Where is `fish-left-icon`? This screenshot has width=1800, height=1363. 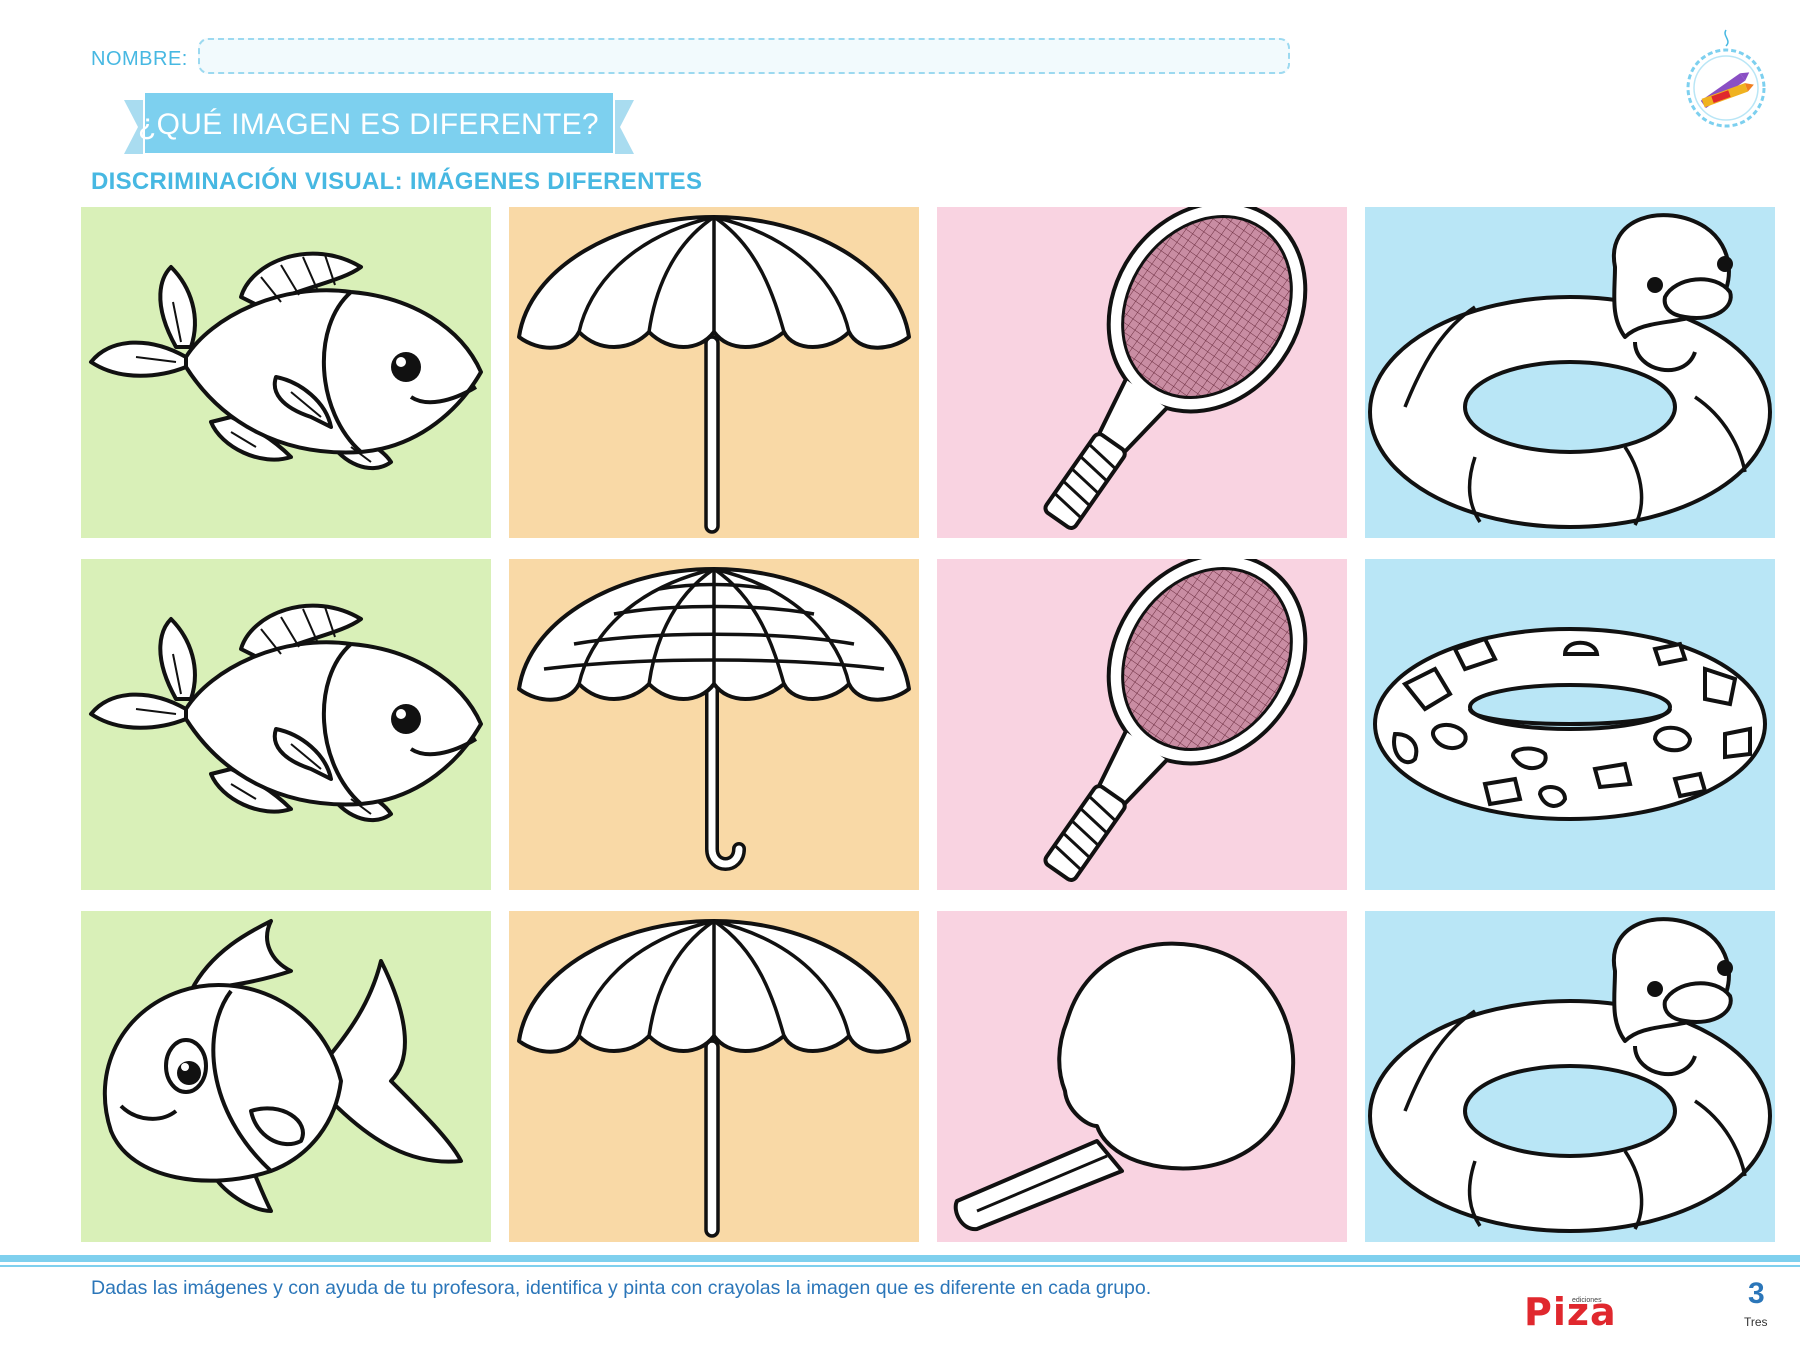 fish-left-icon is located at coordinates (282, 1066).